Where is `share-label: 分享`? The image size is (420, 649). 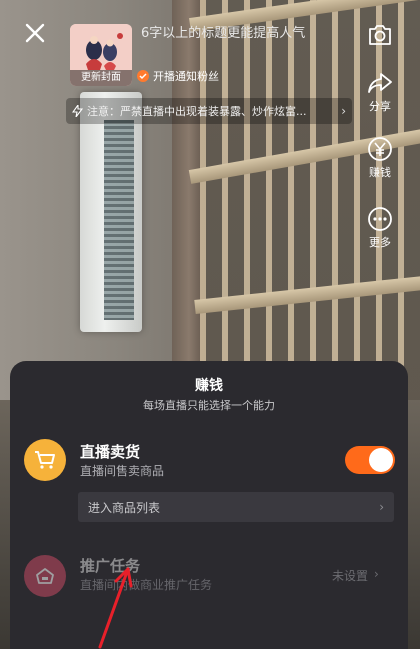
share-label: 分享 is located at coordinates (380, 106).